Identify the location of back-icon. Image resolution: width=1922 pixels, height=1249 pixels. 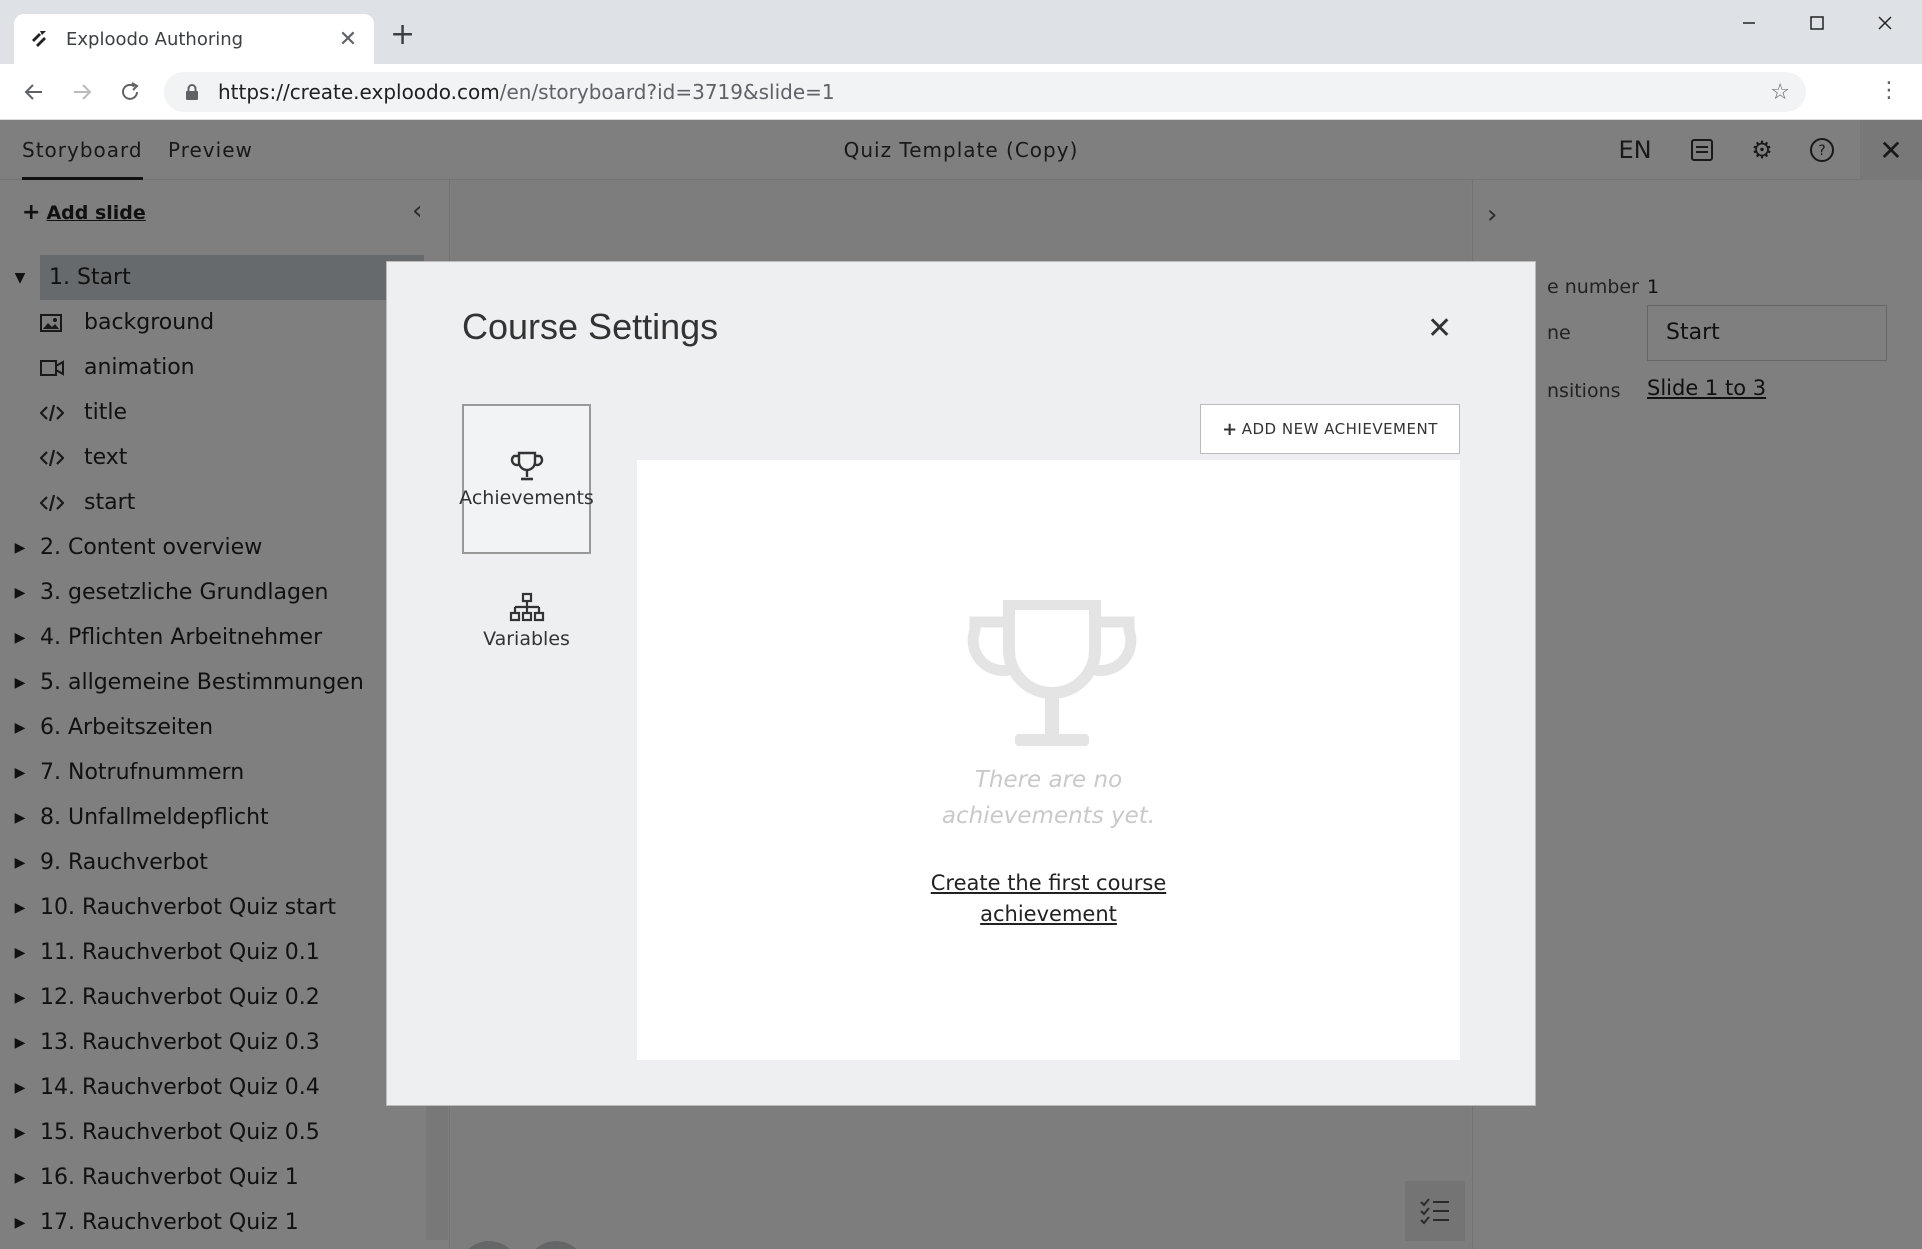
(34, 92).